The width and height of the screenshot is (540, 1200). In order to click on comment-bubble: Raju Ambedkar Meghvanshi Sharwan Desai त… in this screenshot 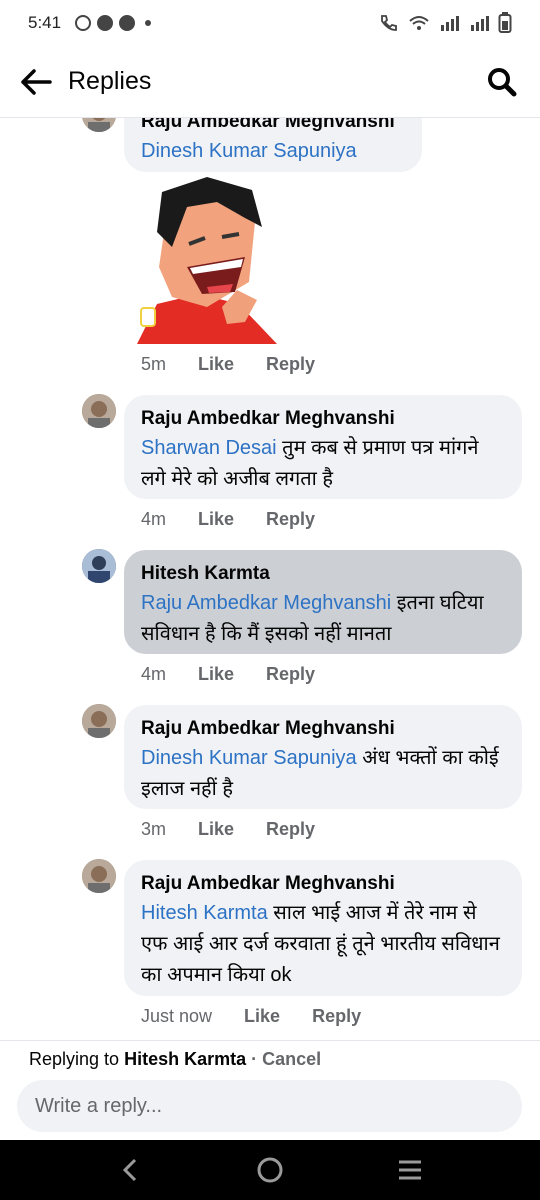, I will do `click(323, 447)`.